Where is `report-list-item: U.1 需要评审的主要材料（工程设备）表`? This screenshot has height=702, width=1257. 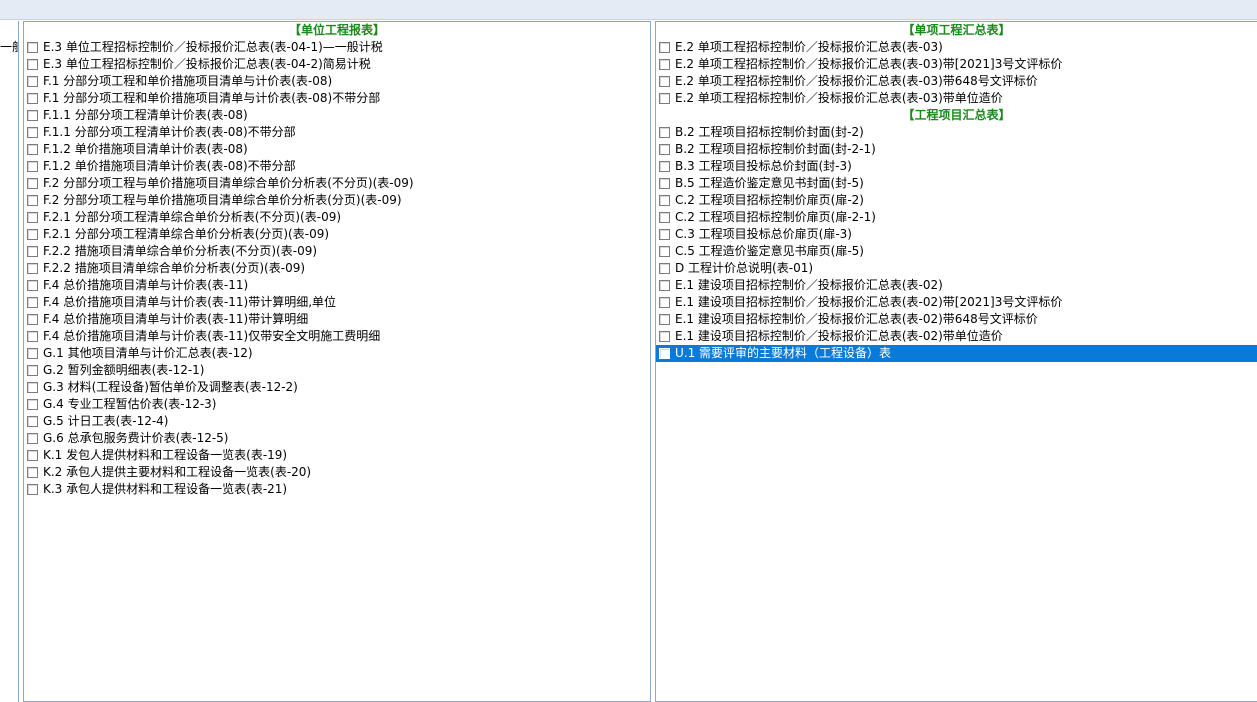
report-list-item: U.1 需要评审的主要材料（工程设备）表 is located at coordinates (956, 353).